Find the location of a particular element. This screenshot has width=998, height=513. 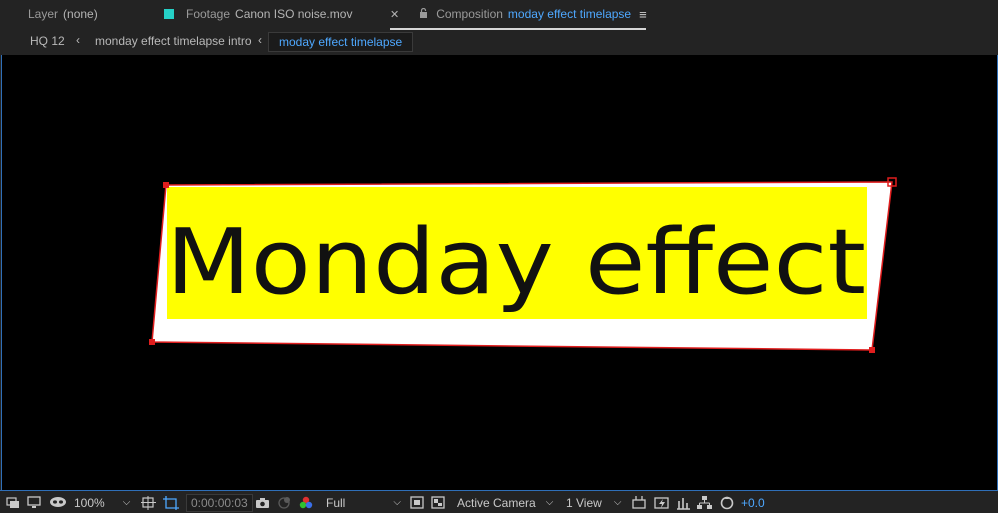

hamburger-menu-icon: ≡ is located at coordinates (643, 14).